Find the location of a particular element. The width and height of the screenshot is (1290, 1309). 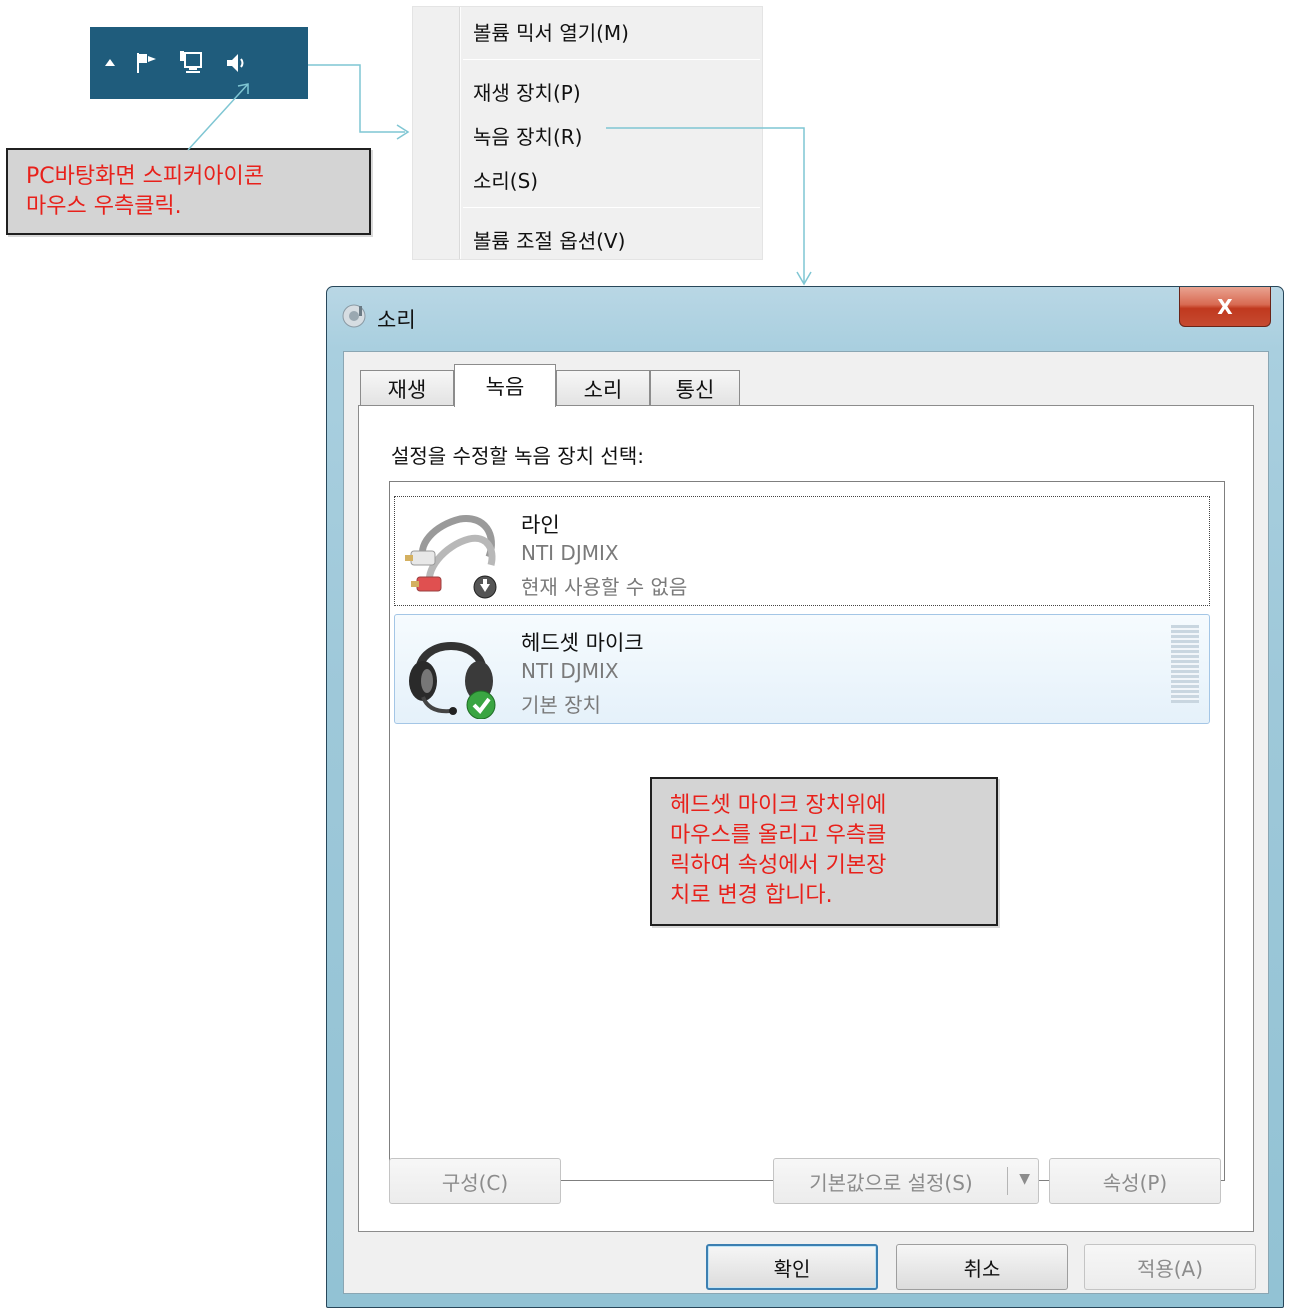

arrow-to-menu is located at coordinates (356, 98).